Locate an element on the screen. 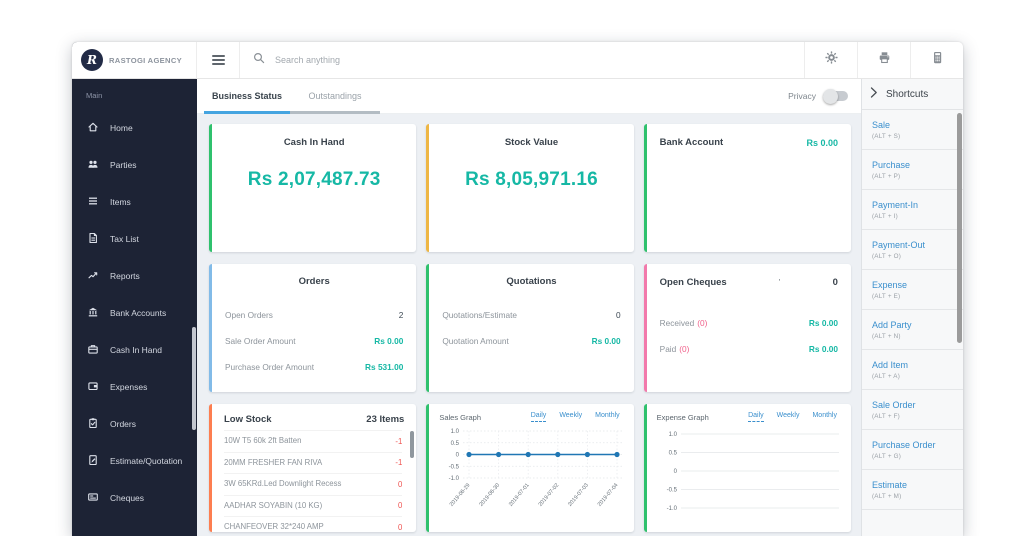 The image size is (1024, 536). low-stock-item: 3W 65KRd.Led Downlight Recess 0 is located at coordinates (313, 484).